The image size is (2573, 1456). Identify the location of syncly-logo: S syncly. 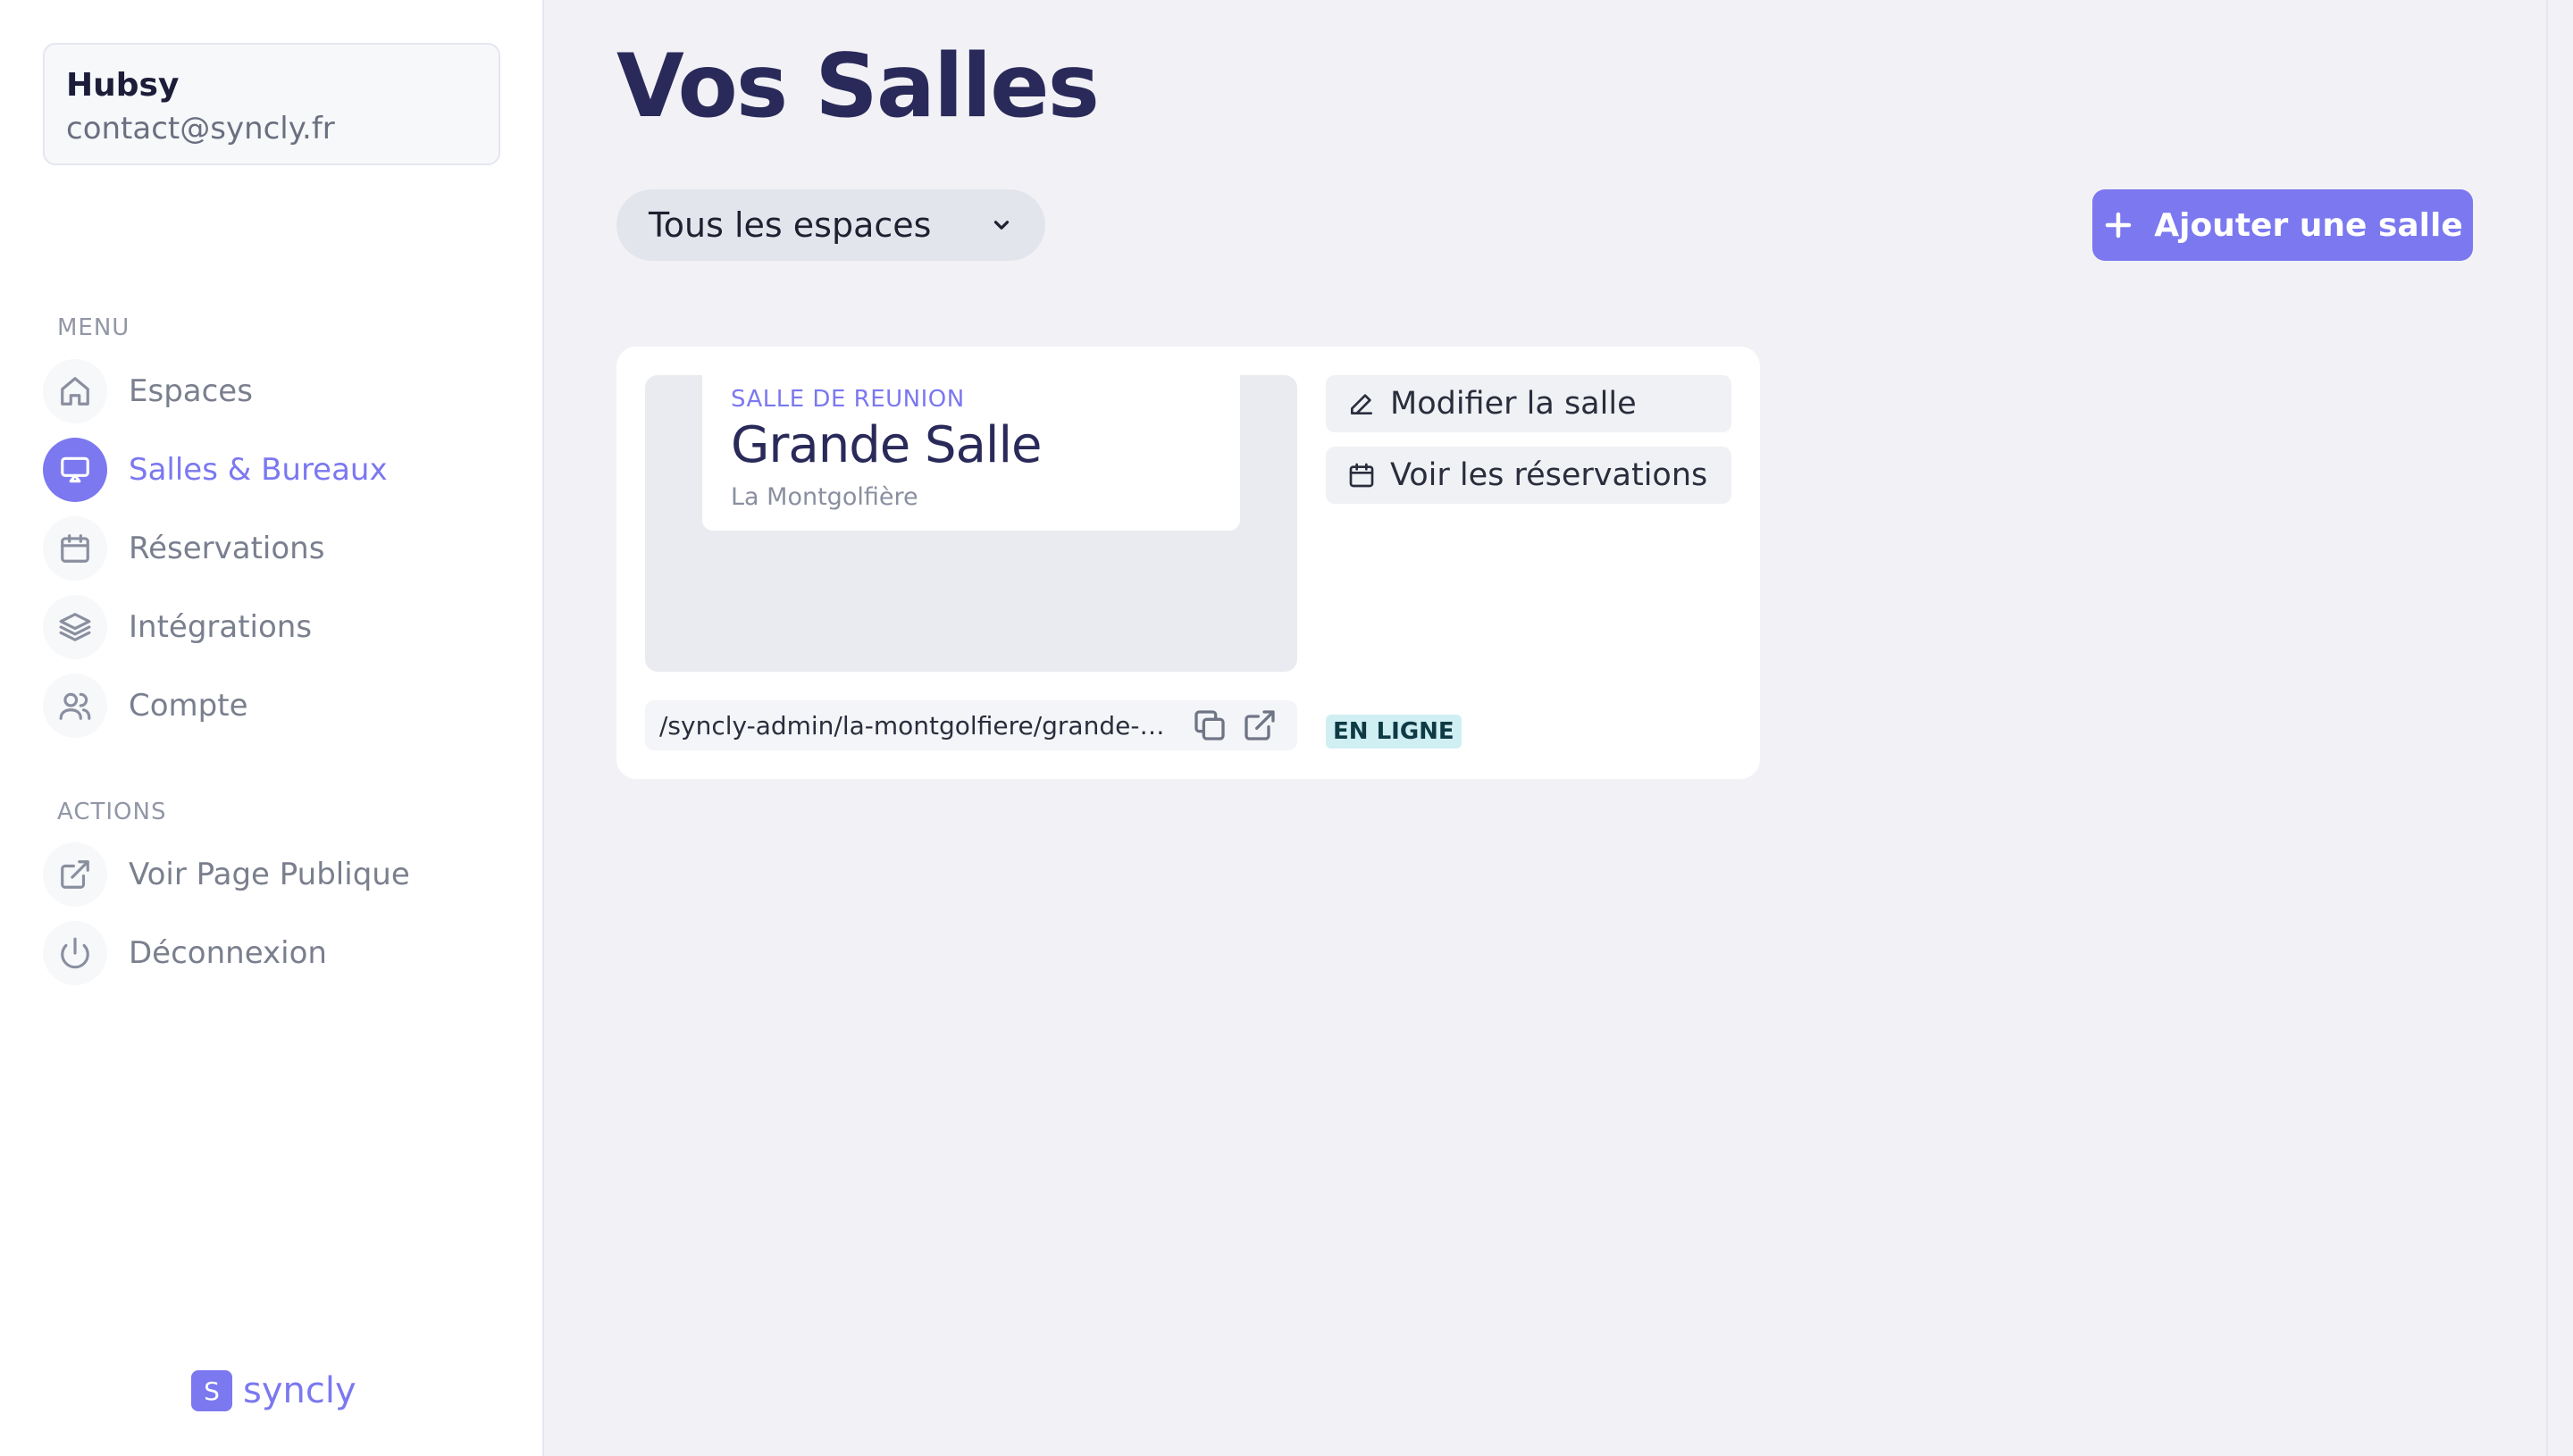
(273, 1390).